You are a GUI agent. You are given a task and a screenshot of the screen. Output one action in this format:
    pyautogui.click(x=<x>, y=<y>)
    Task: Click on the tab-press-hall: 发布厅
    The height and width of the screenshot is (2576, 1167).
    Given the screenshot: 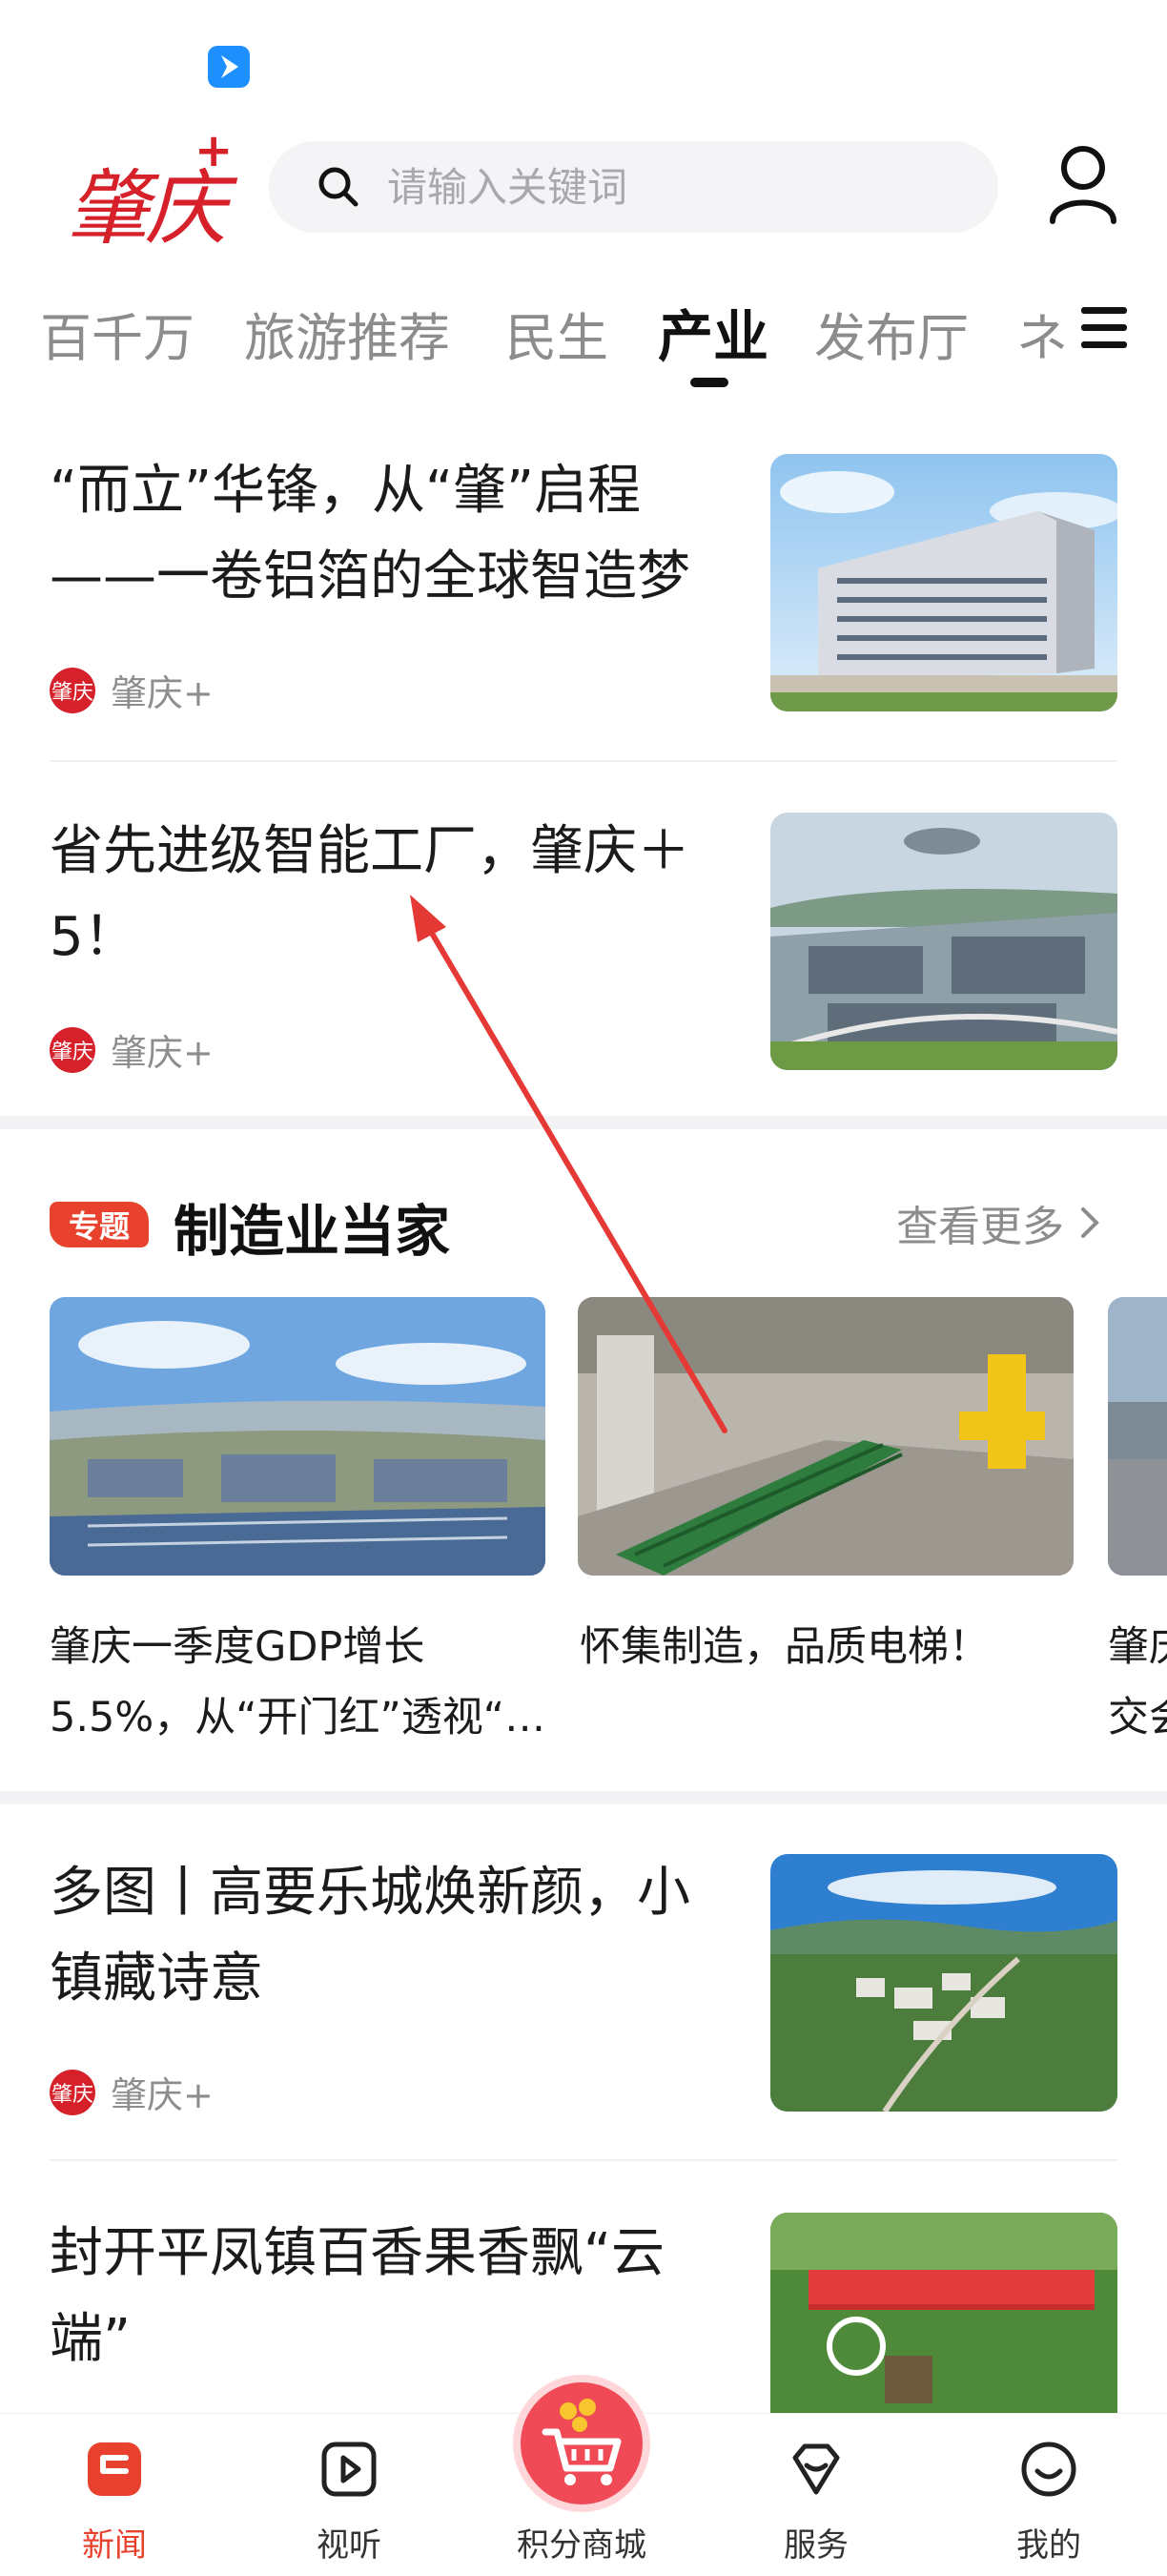 What is the action you would take?
    pyautogui.click(x=891, y=333)
    